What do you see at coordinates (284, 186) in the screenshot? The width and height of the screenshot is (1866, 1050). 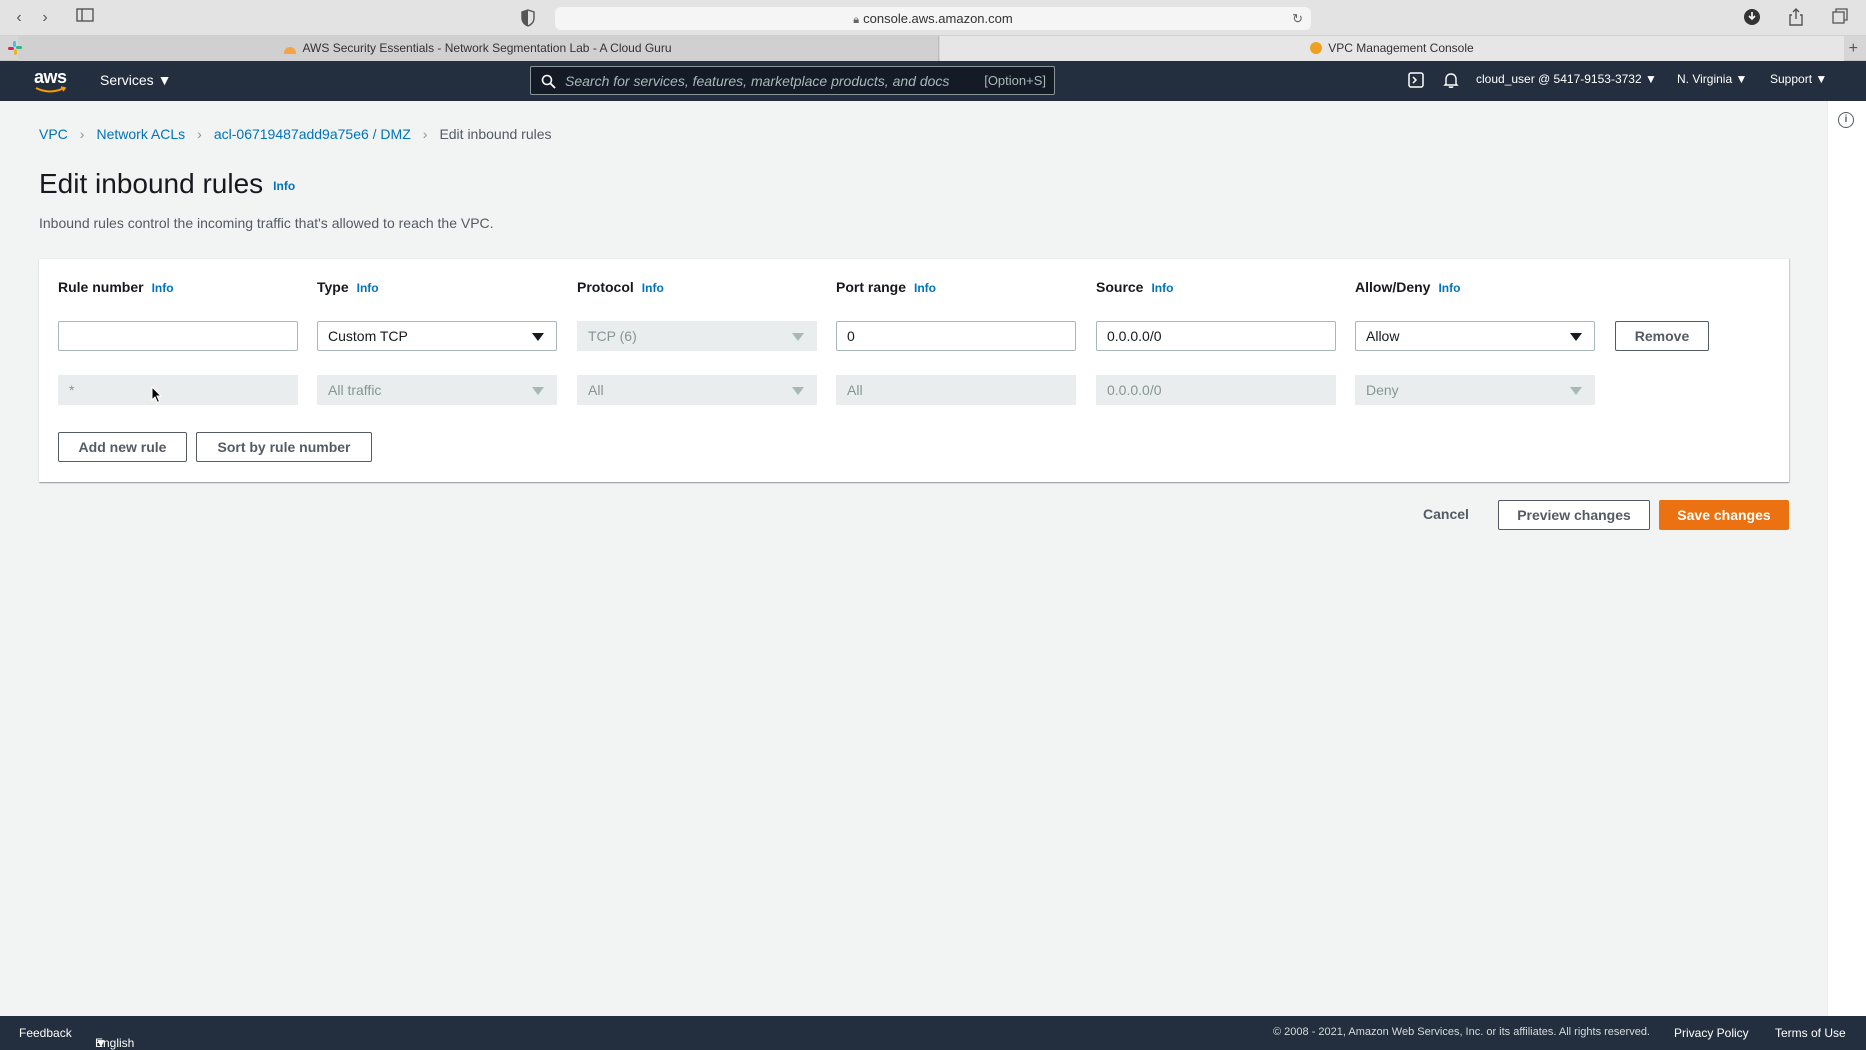 I see `title-info-link: Info` at bounding box center [284, 186].